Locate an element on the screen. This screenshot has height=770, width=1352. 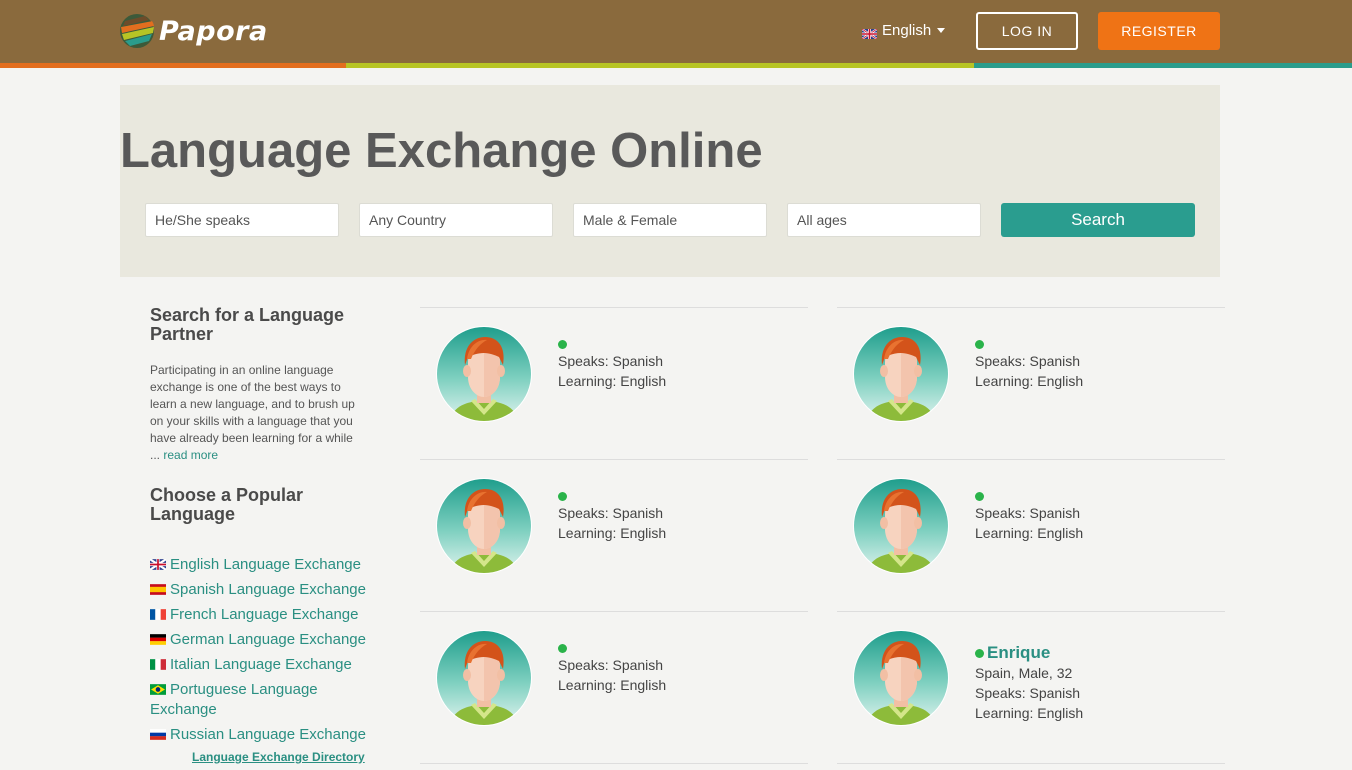
language-link-german: German Language Exchange is located at coordinates (260, 640).